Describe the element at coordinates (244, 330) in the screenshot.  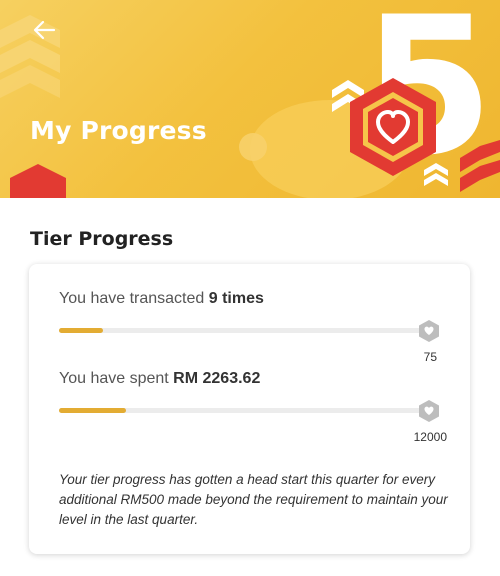
I see `transactions-progress-bar` at that location.